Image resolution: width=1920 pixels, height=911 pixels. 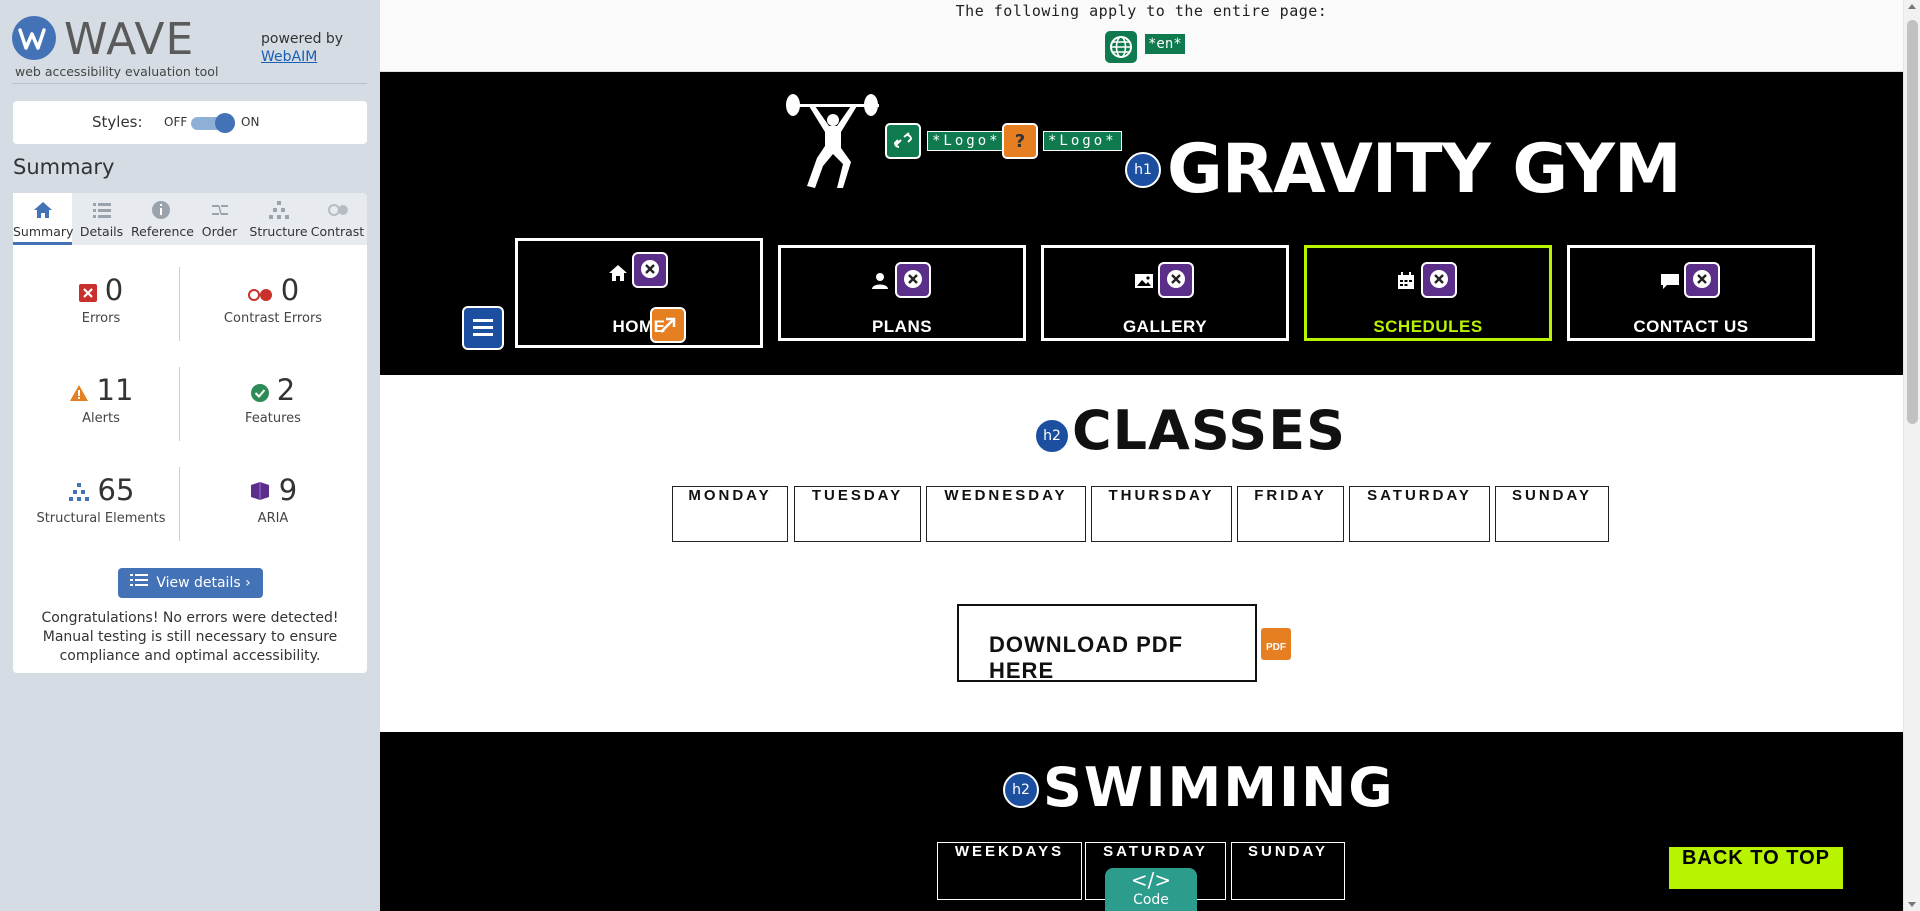 What do you see at coordinates (213, 123) in the screenshot?
I see `styles-toggle` at bounding box center [213, 123].